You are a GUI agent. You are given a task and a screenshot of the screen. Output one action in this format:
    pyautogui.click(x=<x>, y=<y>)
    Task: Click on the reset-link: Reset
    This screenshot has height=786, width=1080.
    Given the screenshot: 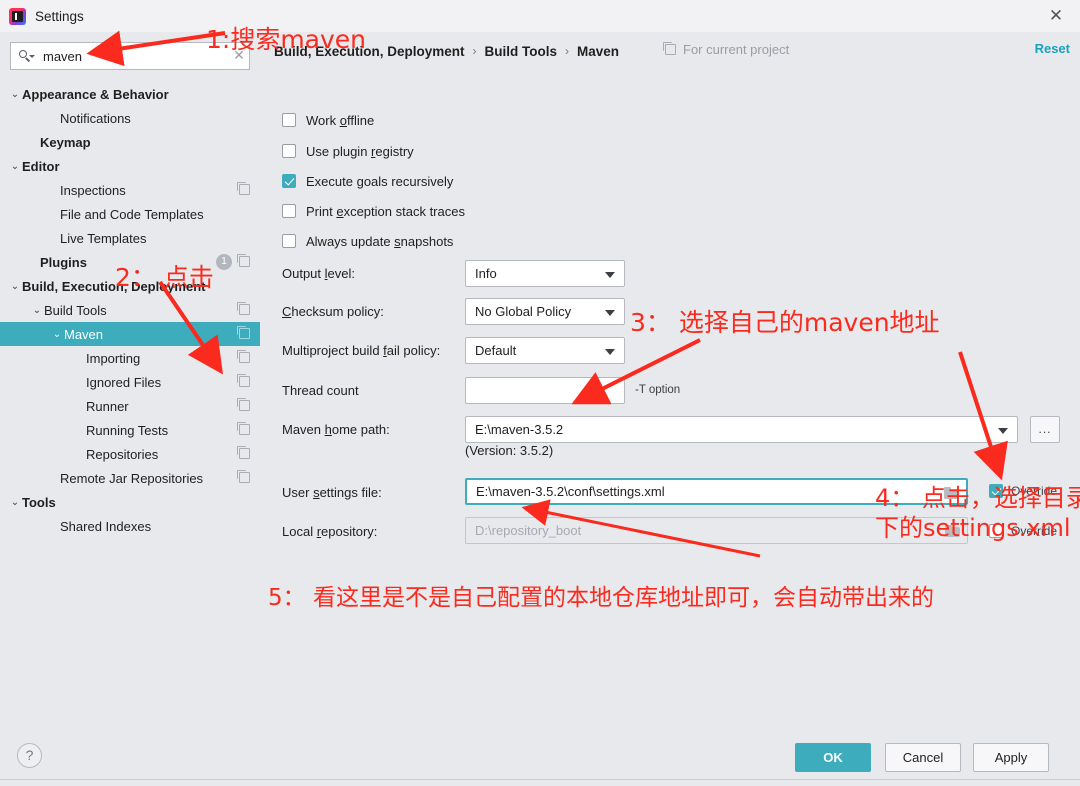 What is the action you would take?
    pyautogui.click(x=1052, y=48)
    